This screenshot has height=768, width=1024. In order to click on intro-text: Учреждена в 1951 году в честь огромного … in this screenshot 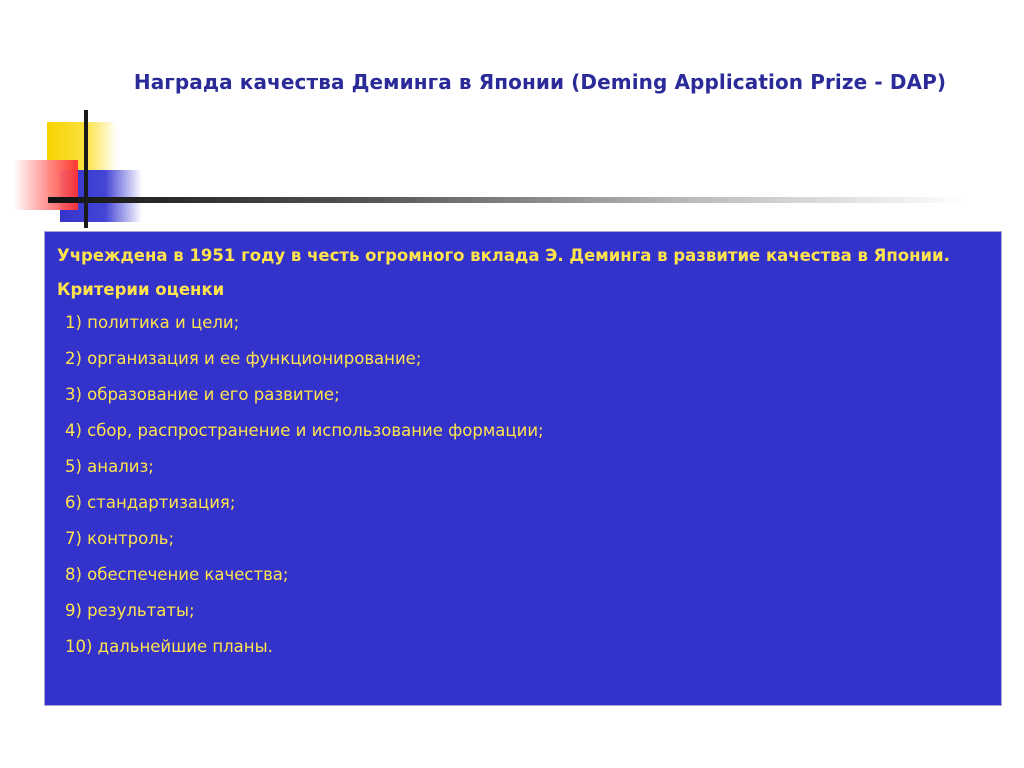, I will do `click(503, 255)`.